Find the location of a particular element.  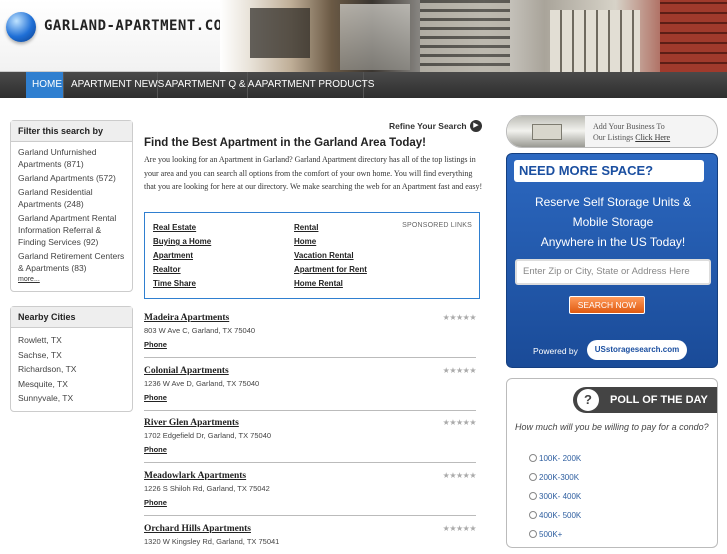

nav-apartment-qa: APARTMENT Q & A is located at coordinates (206, 85).